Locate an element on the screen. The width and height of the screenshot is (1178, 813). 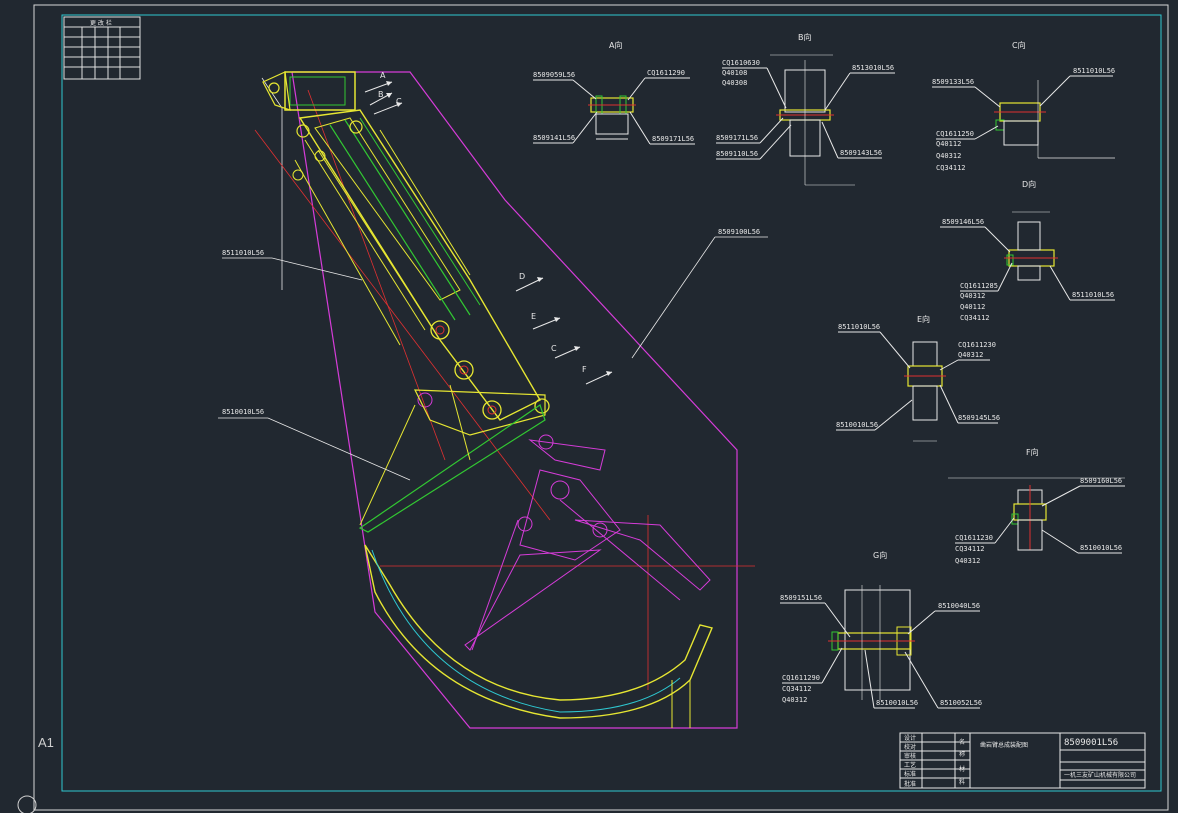
part-label: 8509059L56 is located at coordinates (554, 75).